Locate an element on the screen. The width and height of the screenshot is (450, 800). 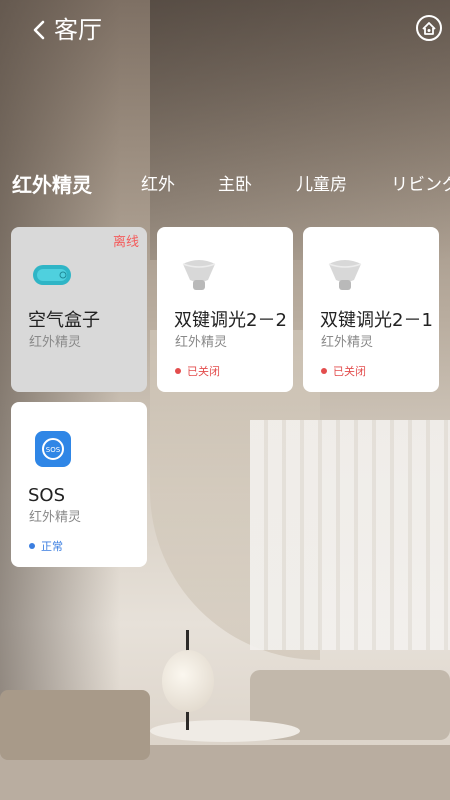
device-name: 双键调光2－1 is located at coordinates (376, 320).